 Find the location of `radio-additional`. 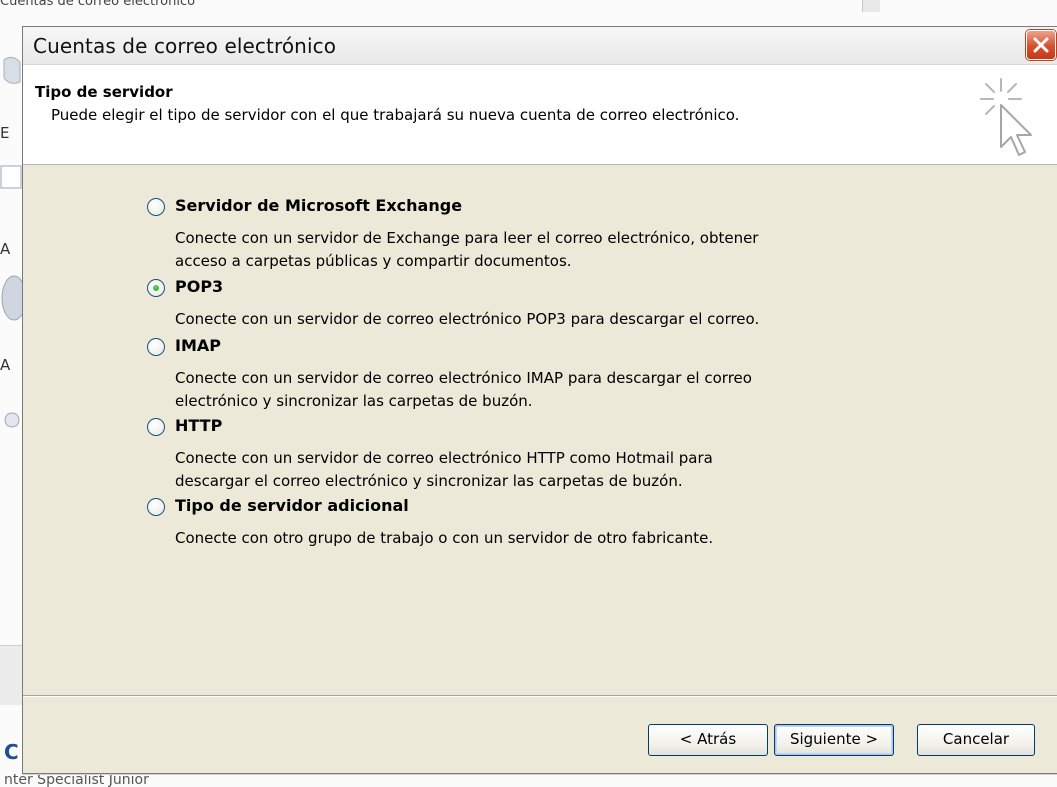

radio-additional is located at coordinates (156, 507).